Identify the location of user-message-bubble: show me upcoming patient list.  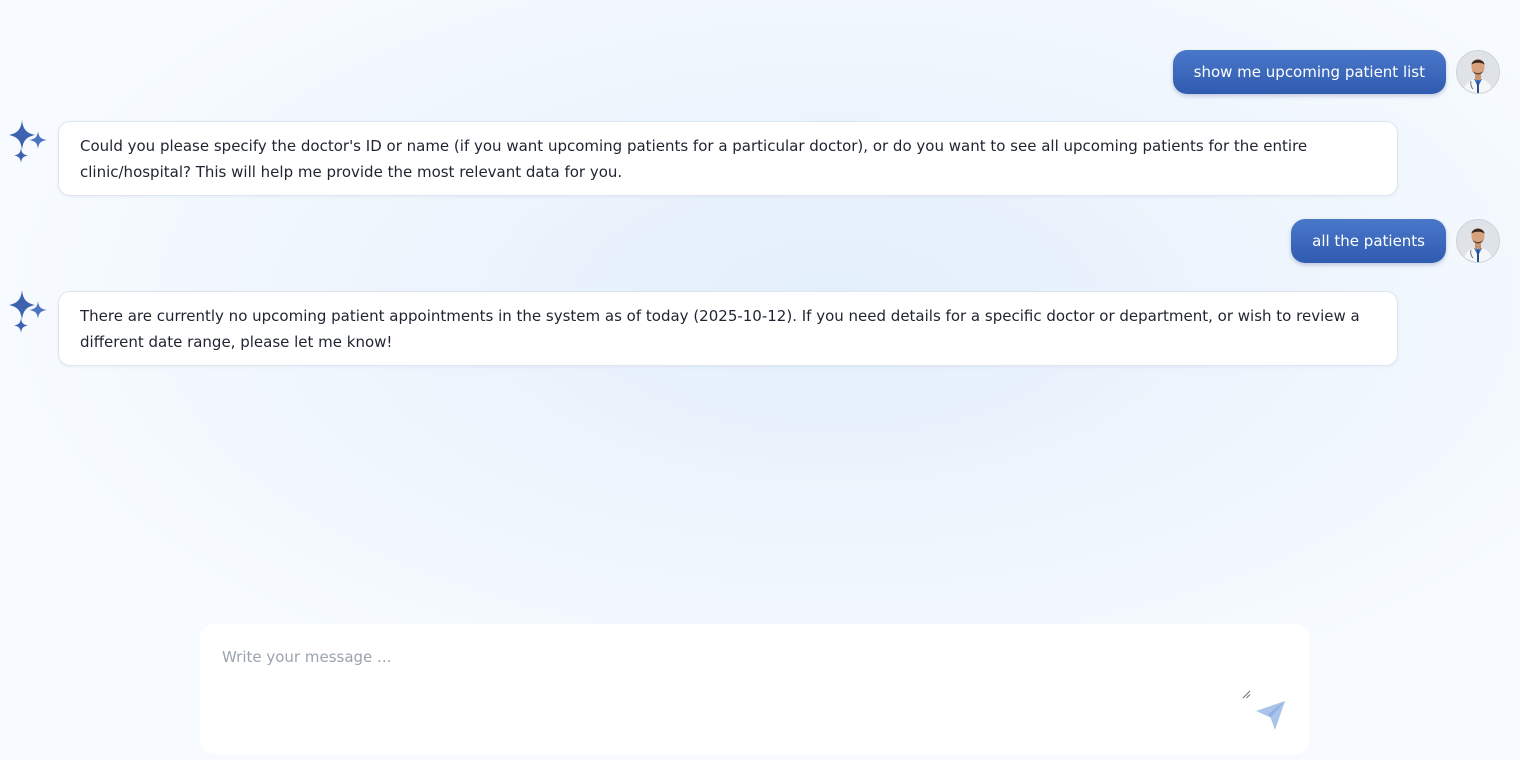
(1309, 72).